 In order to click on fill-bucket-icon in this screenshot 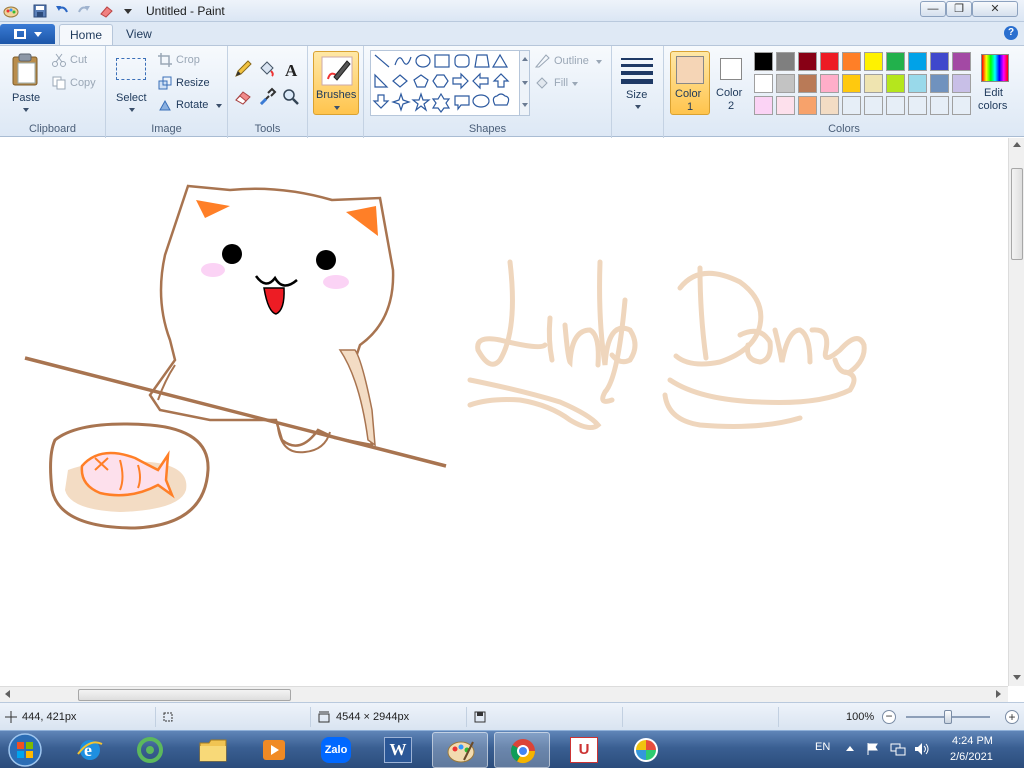, I will do `click(267, 69)`.